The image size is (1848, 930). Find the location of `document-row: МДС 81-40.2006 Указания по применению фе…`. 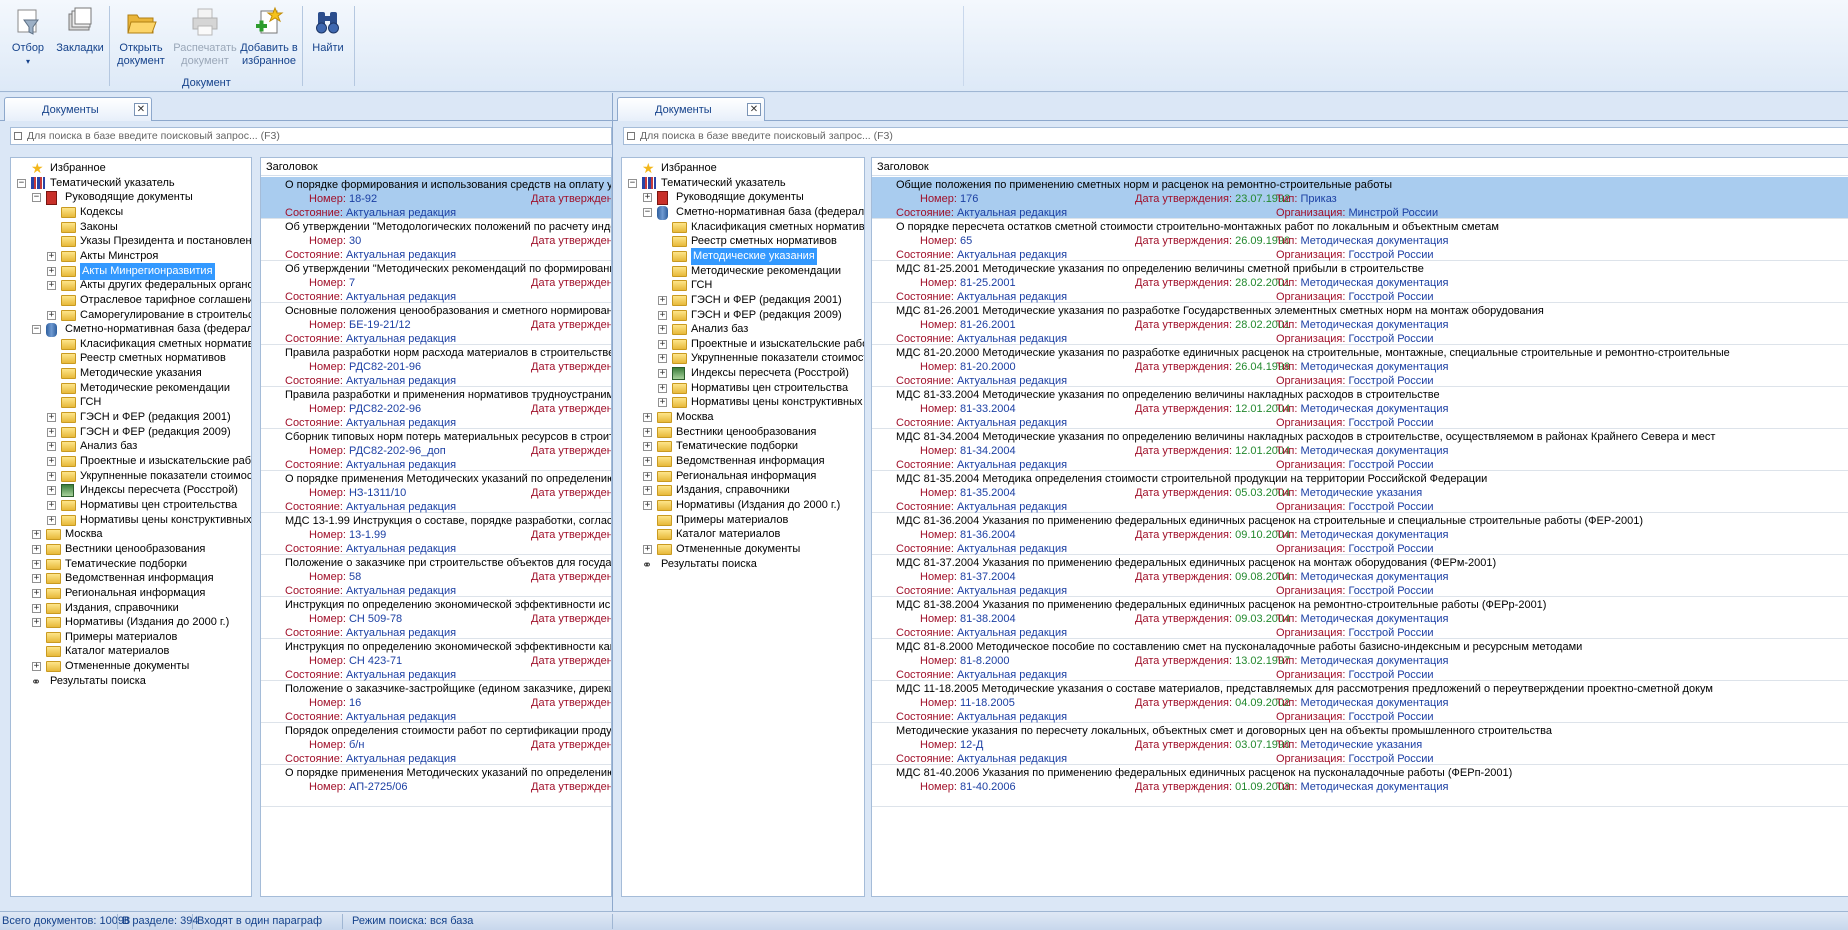

document-row: МДС 81-40.2006 Указания по применению фе… is located at coordinates (1360, 786).